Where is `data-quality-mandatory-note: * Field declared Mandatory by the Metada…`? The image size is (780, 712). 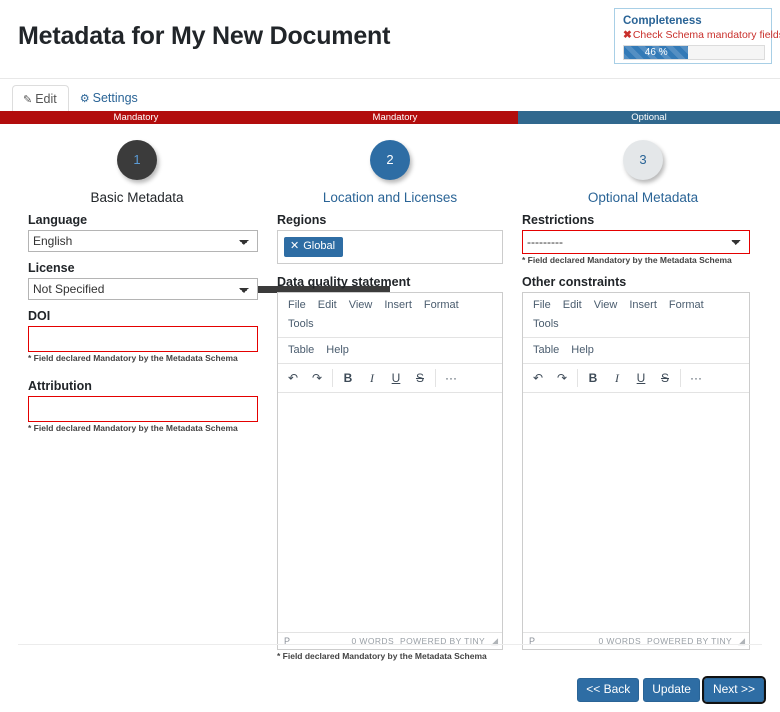 data-quality-mandatory-note: * Field declared Mandatory by the Metada… is located at coordinates (382, 656).